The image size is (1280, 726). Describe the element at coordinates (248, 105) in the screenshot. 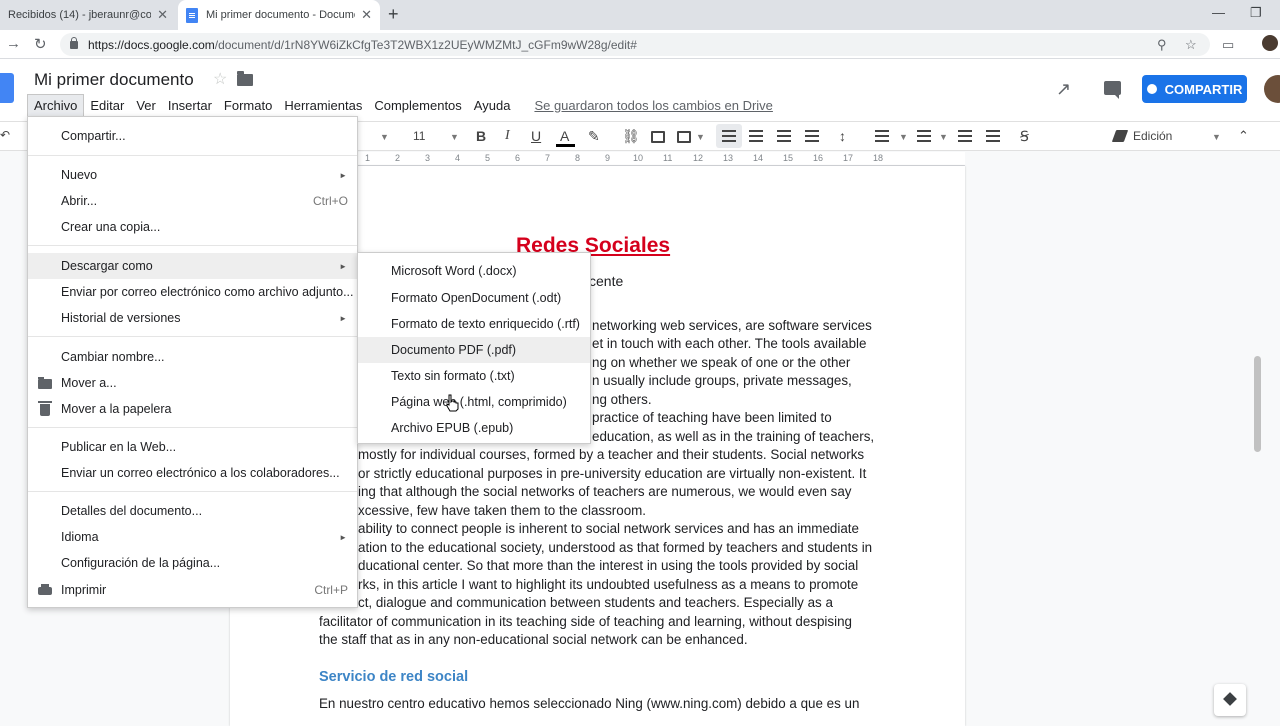

I see `menu-formato: Formato` at that location.